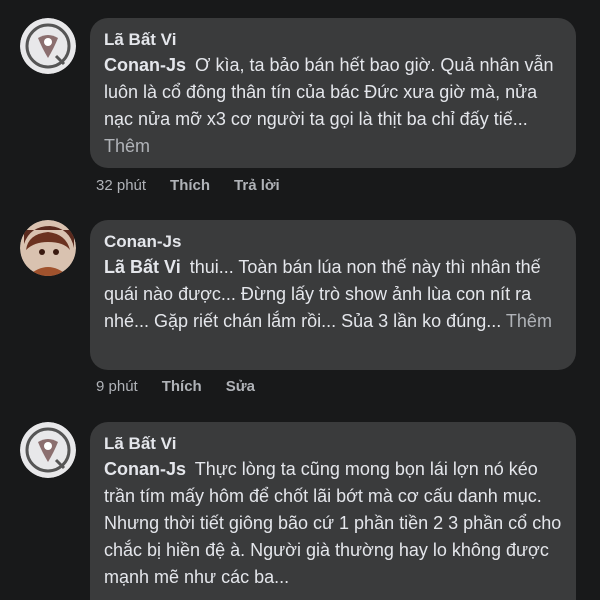  I want to click on comment-timestamp: 9 phút, so click(117, 387).